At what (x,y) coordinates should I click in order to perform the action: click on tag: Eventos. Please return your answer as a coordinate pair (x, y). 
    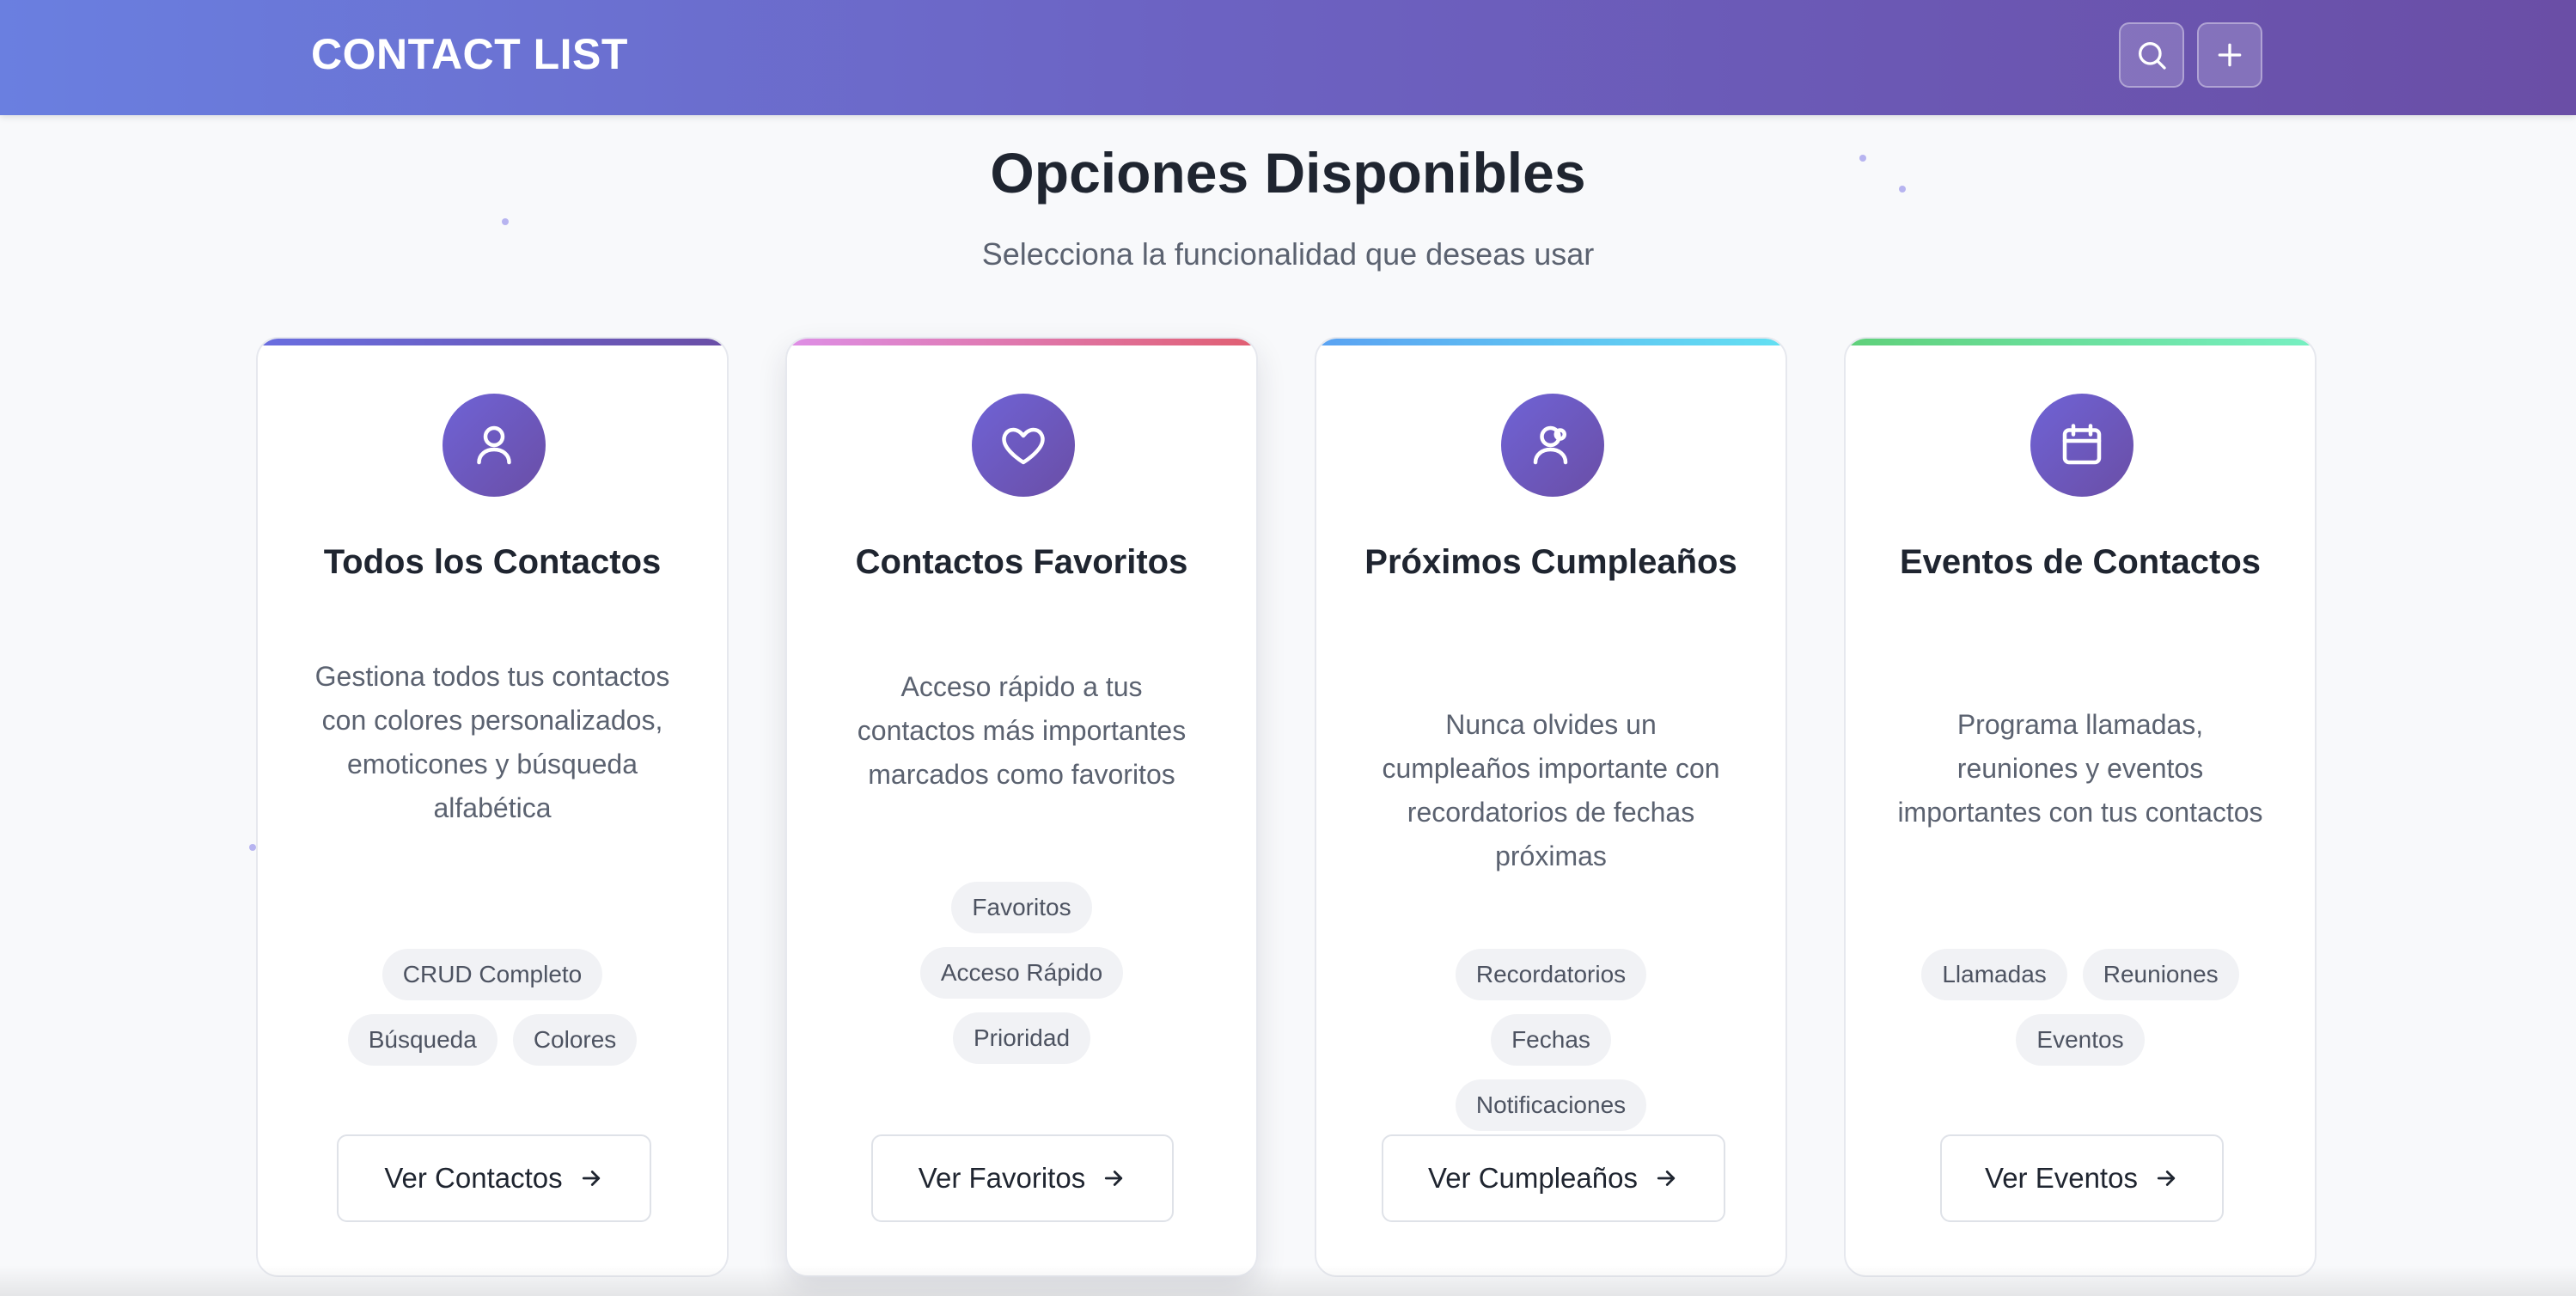
    Looking at the image, I should click on (2080, 1040).